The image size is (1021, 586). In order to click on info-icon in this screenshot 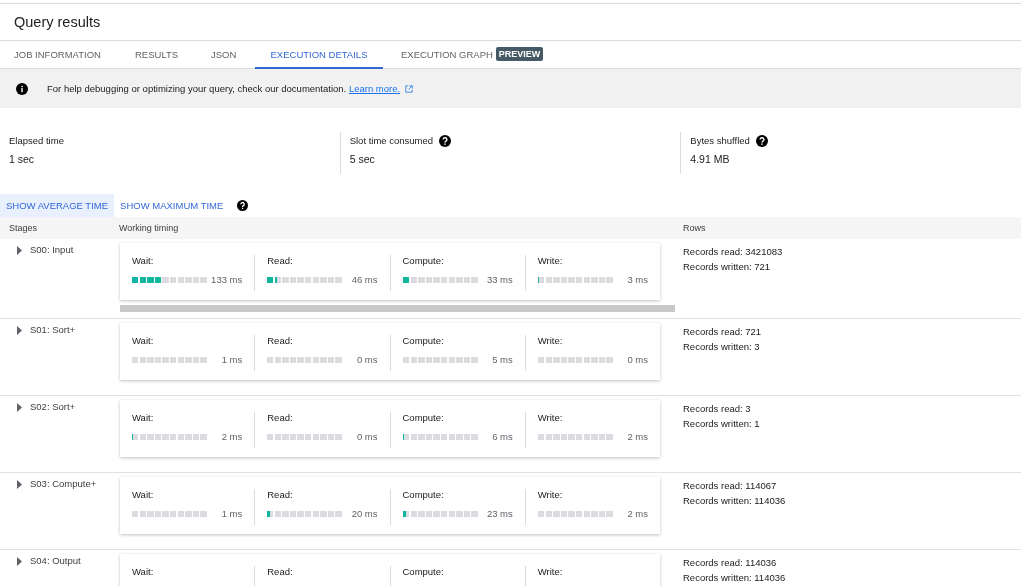, I will do `click(22, 88)`.